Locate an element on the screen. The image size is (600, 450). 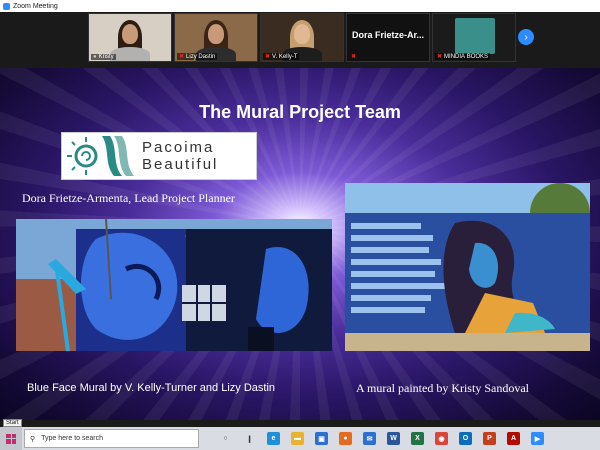
participant-name: MINDIA BOOKS is located at coordinates (466, 56).